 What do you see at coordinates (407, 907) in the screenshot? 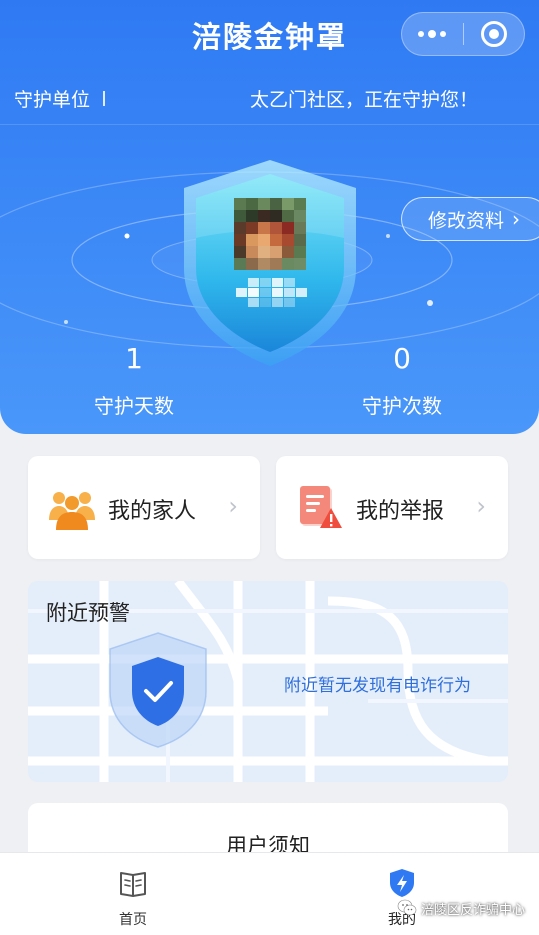
I see `wechat-icon` at bounding box center [407, 907].